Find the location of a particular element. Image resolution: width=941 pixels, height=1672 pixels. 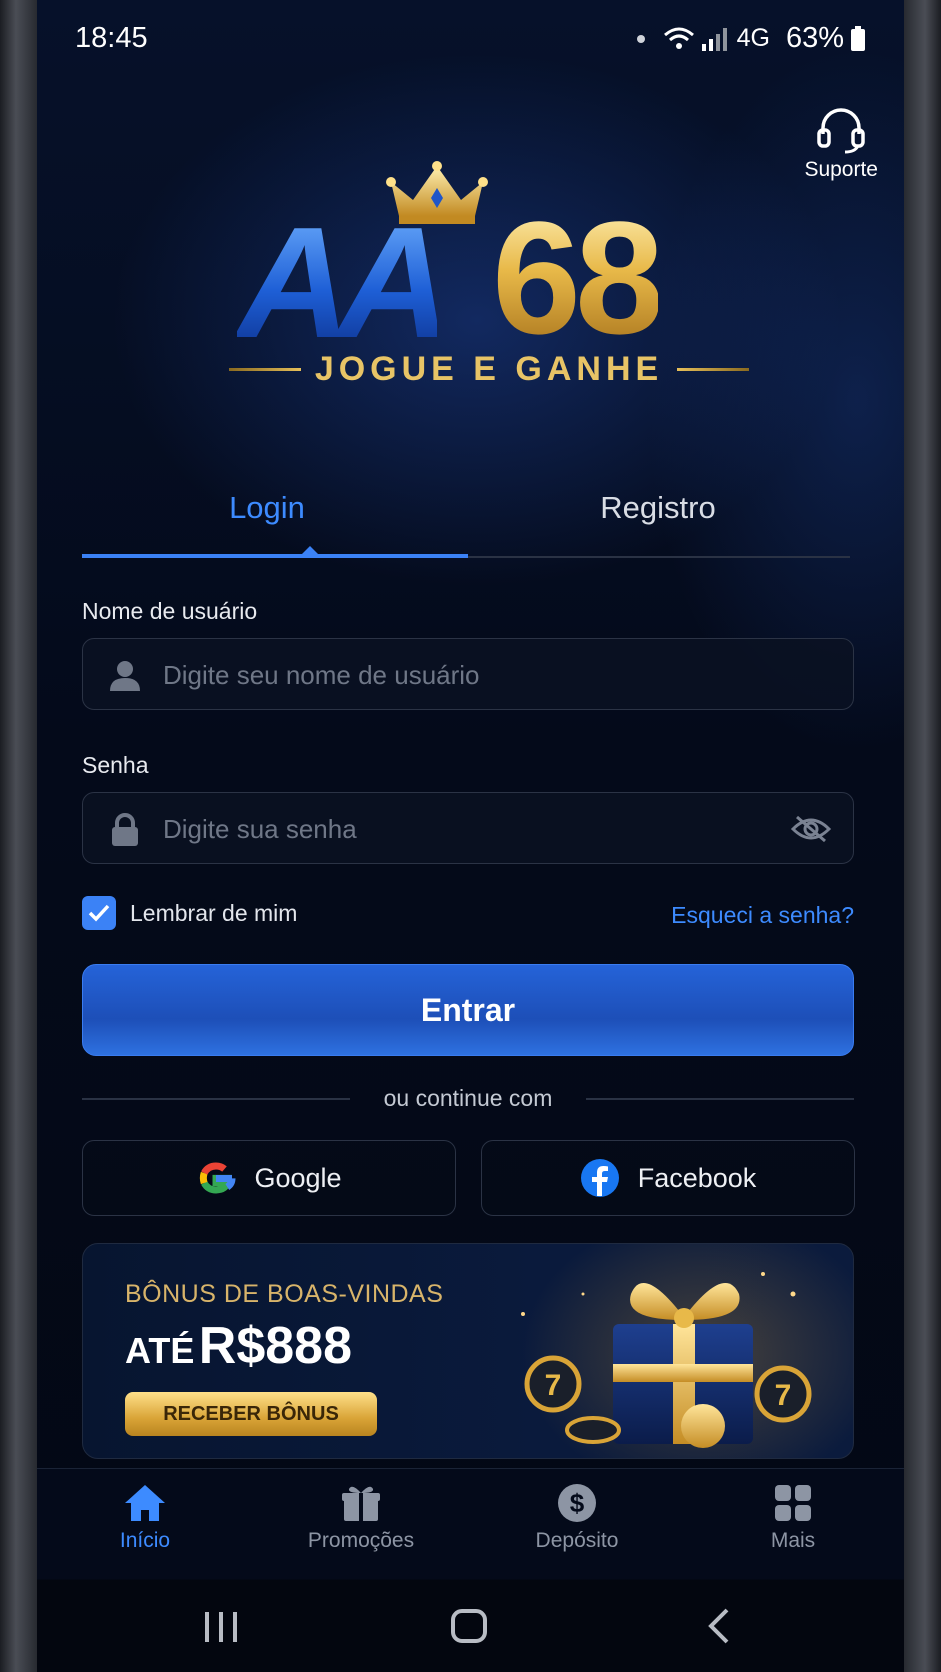

logo-tagline: JOGUE E GANHE is located at coordinates (489, 369).